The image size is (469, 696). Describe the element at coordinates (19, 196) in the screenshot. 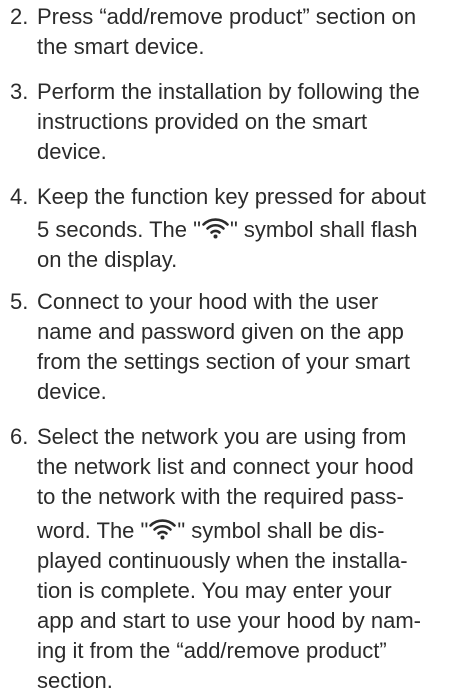

I see `step-number: 4.` at that location.